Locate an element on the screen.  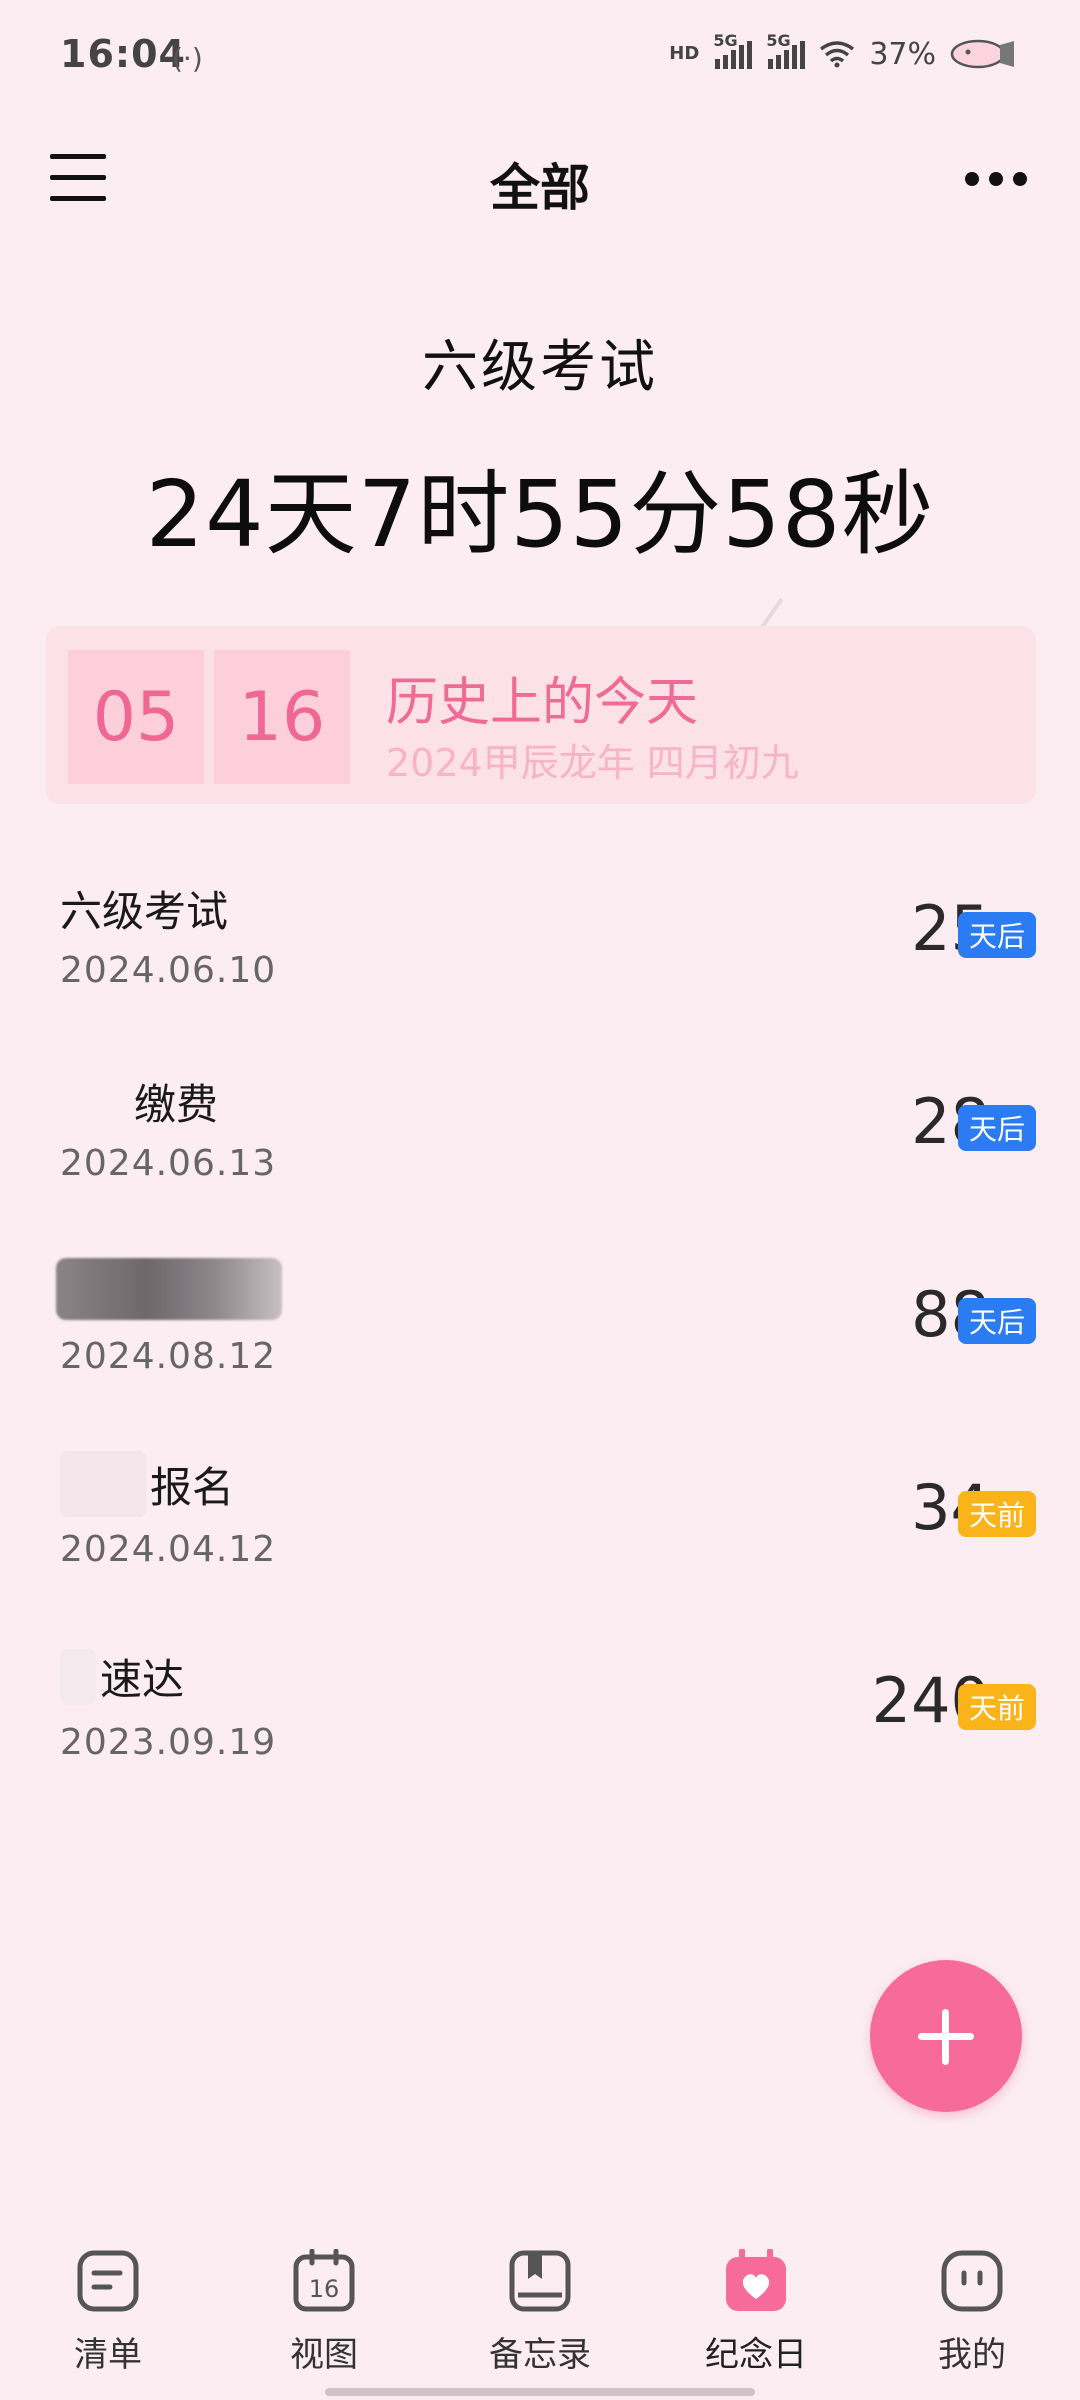
status-time: 16:04 is located at coordinates (123, 54).